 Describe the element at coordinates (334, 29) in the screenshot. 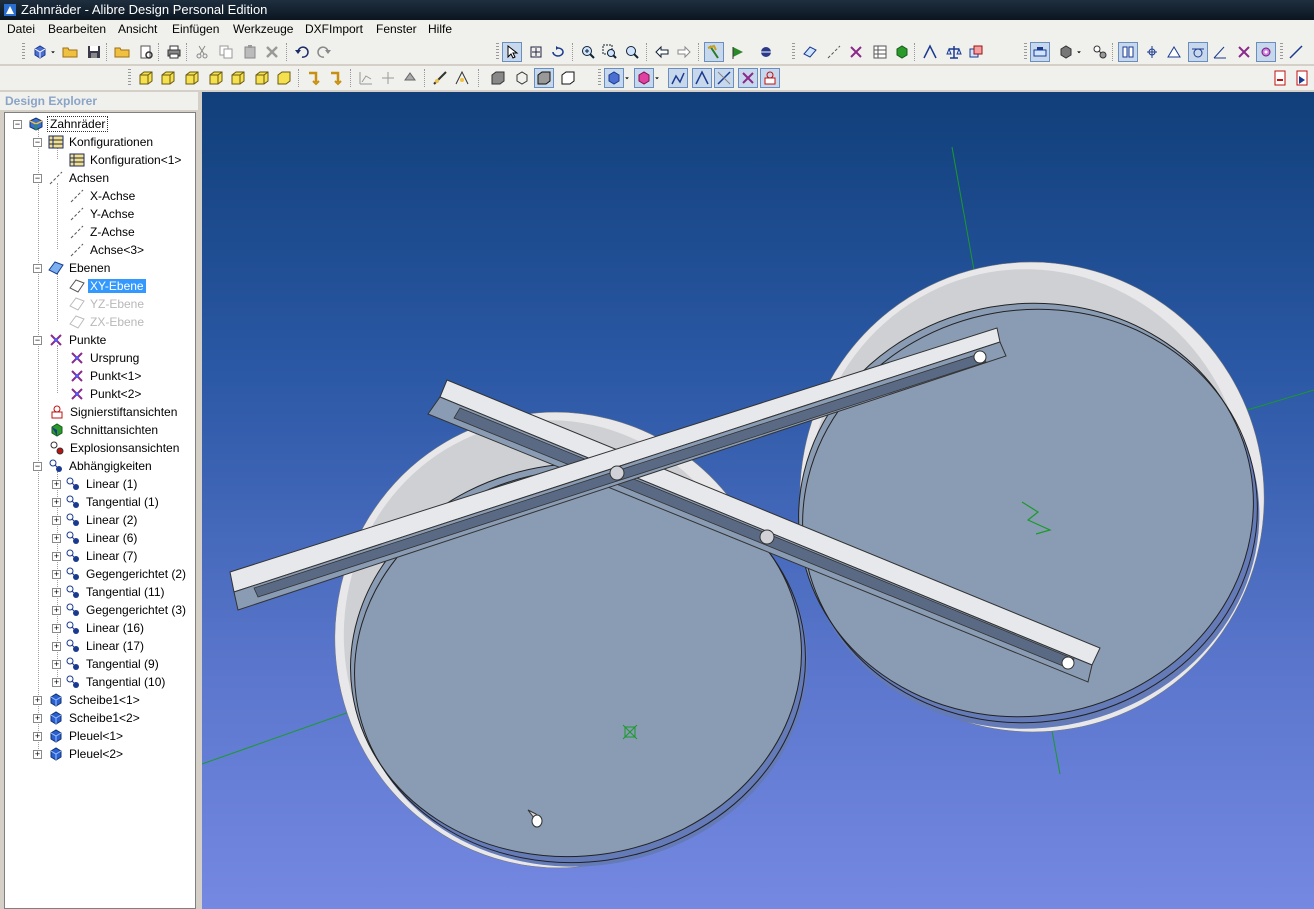

I see `menu-dxfimport: DXFImport` at that location.